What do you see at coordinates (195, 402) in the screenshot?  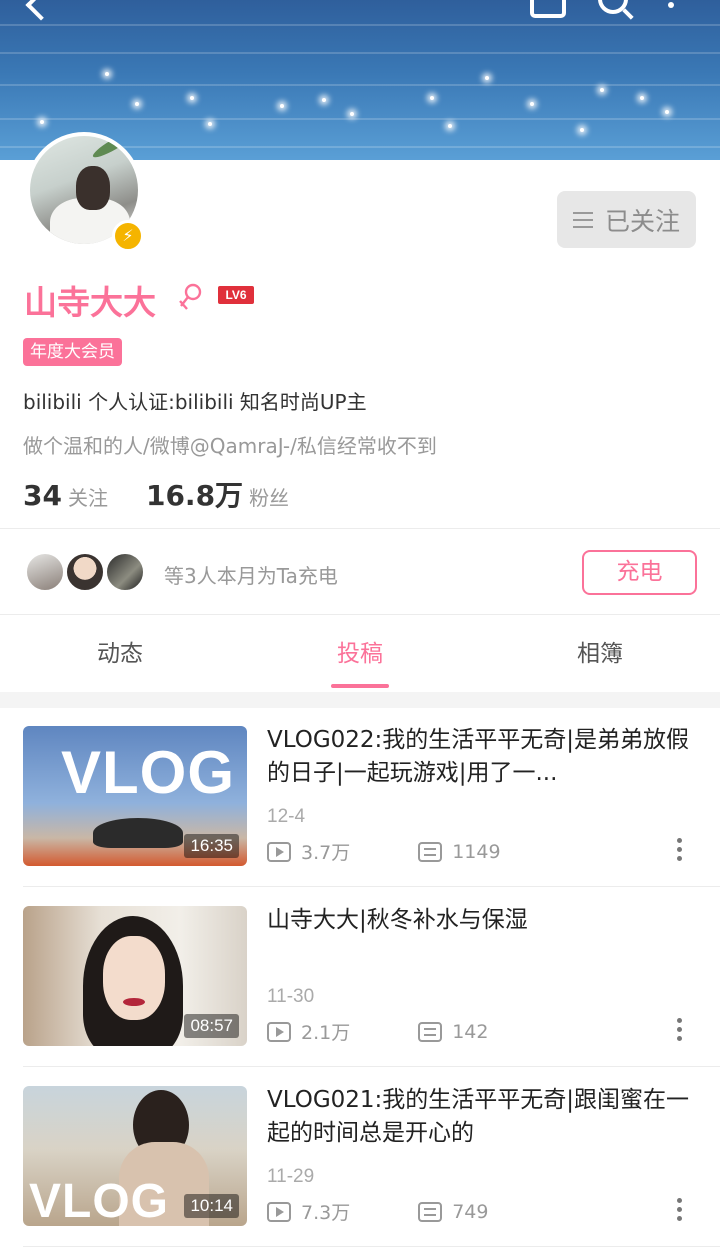 I see `certification-text: bilibili 个人认证:bilibili 知名时尚UP主` at bounding box center [195, 402].